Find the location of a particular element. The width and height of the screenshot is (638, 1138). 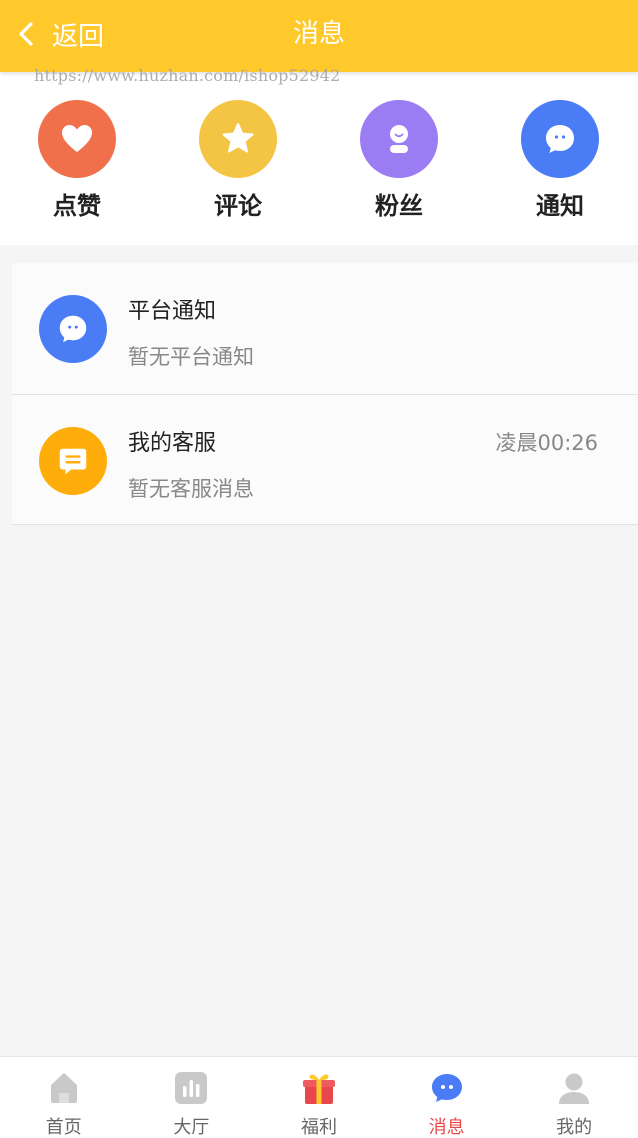

top-nav-bar: 返回 消息 is located at coordinates (319, 36).